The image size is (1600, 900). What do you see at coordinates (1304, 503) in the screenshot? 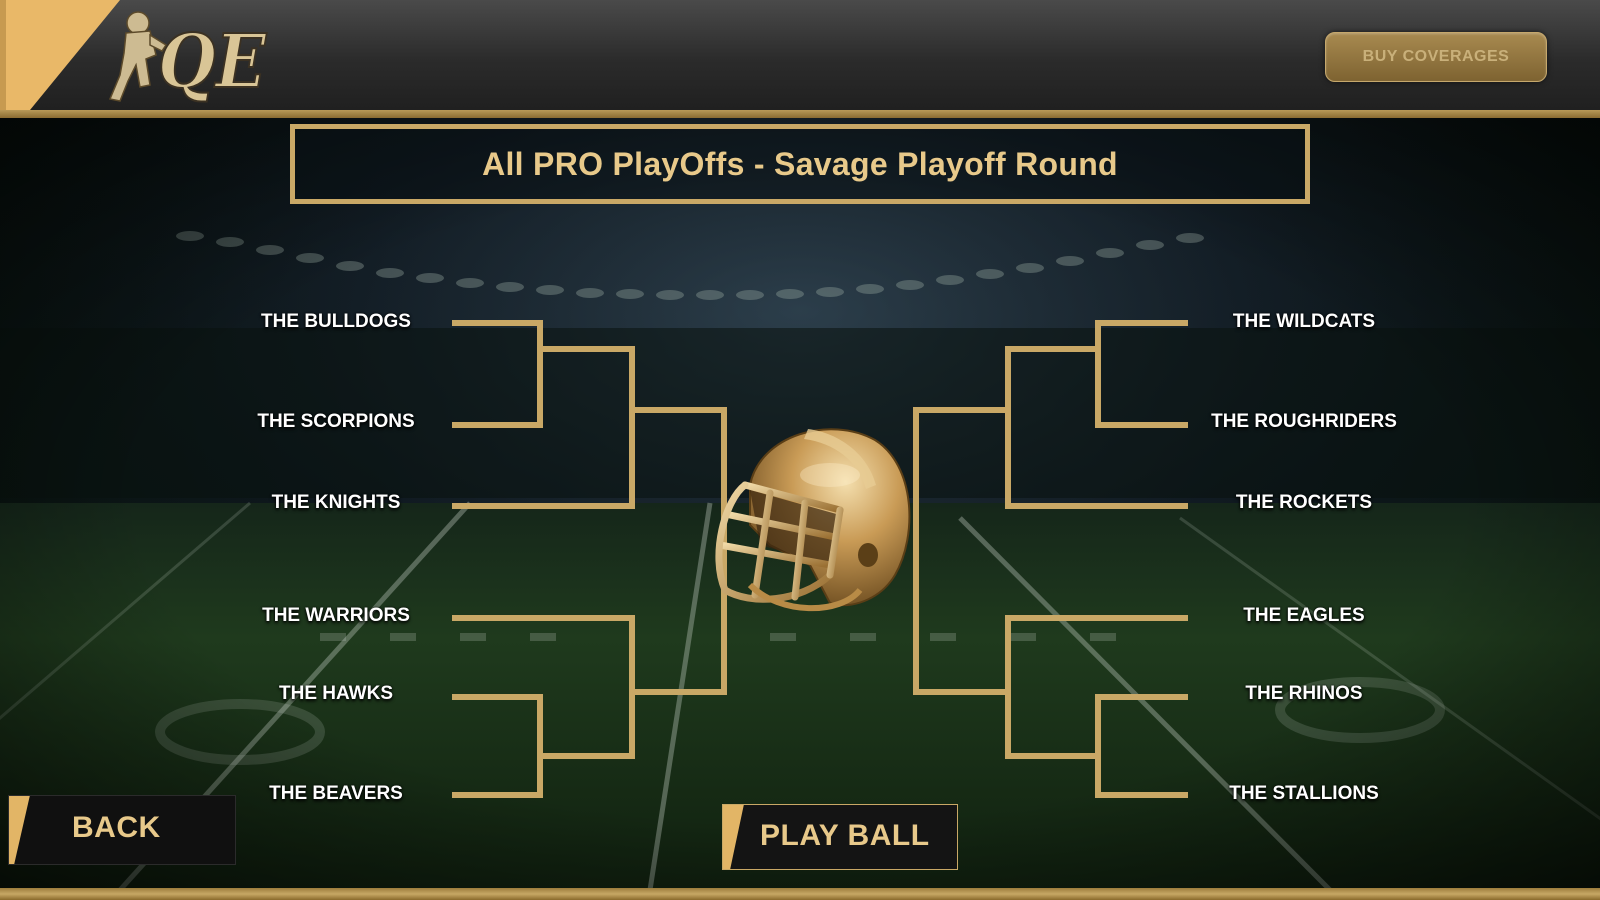
I see `team-right-3: THE ROCKETS` at bounding box center [1304, 503].